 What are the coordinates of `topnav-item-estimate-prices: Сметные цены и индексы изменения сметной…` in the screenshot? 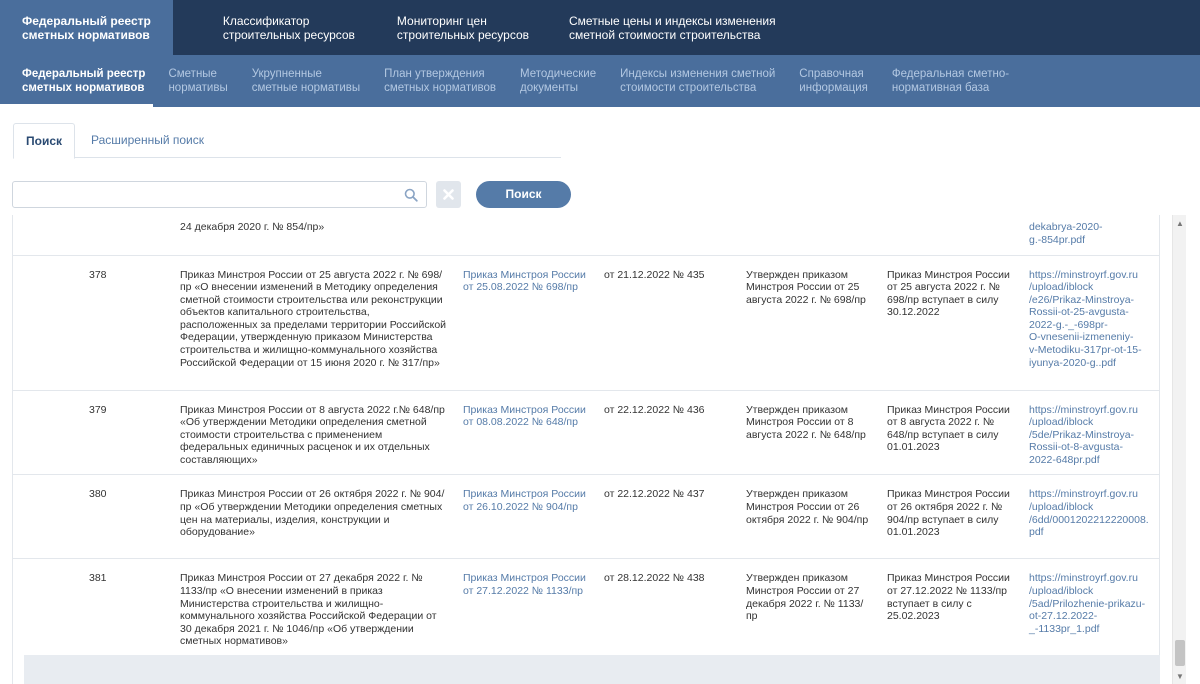 It's located at (683, 27).